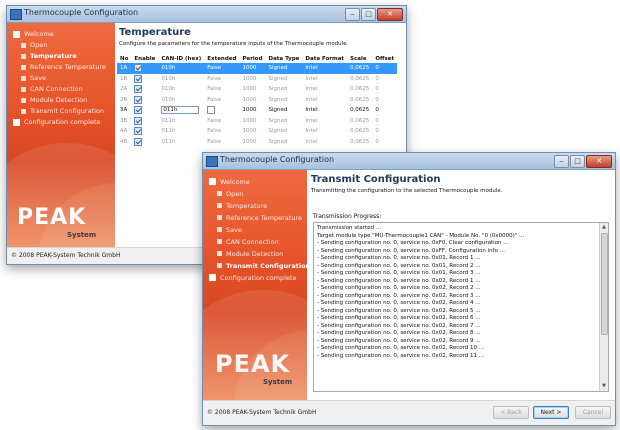 Image resolution: width=620 pixels, height=430 pixels. I want to click on cell-no: 3B, so click(124, 120).